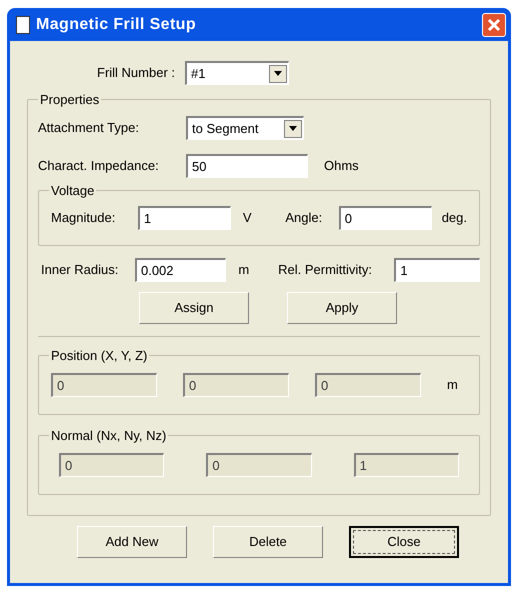 This screenshot has width=517, height=590. Describe the element at coordinates (117, 24) in the screenshot. I see `window-title: Magnetic Frill Setup` at that location.